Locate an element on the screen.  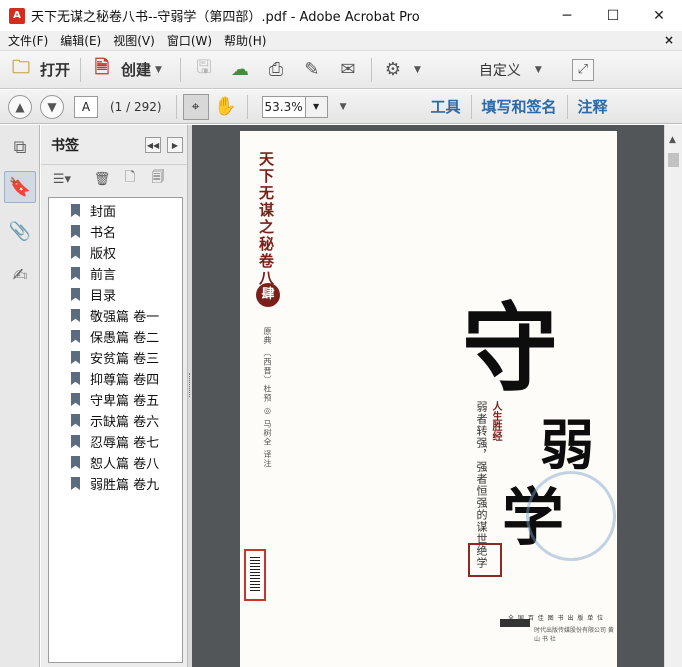
save-icon: 🖫 is located at coordinates (204, 69).